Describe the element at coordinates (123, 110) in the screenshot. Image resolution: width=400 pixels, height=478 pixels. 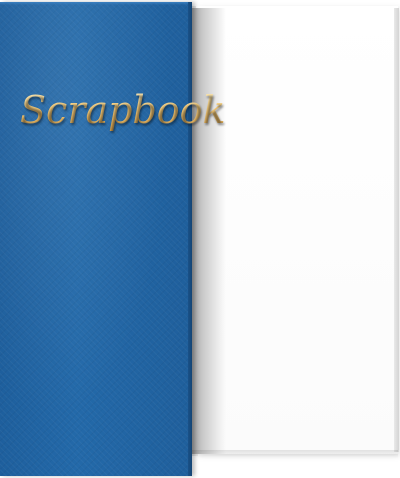
I see `cover-title: Scrapbook` at that location.